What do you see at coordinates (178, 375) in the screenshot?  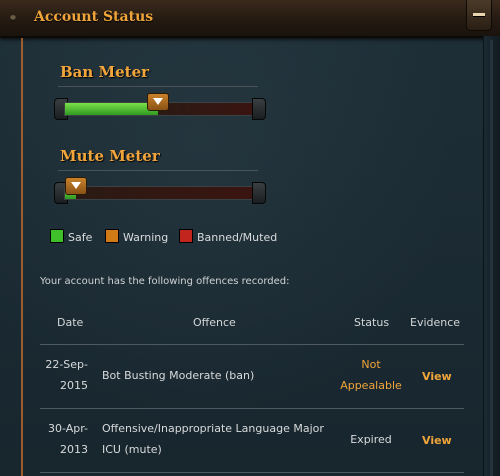 I see `row-offence: Bot Busting Moderate (ban)` at bounding box center [178, 375].